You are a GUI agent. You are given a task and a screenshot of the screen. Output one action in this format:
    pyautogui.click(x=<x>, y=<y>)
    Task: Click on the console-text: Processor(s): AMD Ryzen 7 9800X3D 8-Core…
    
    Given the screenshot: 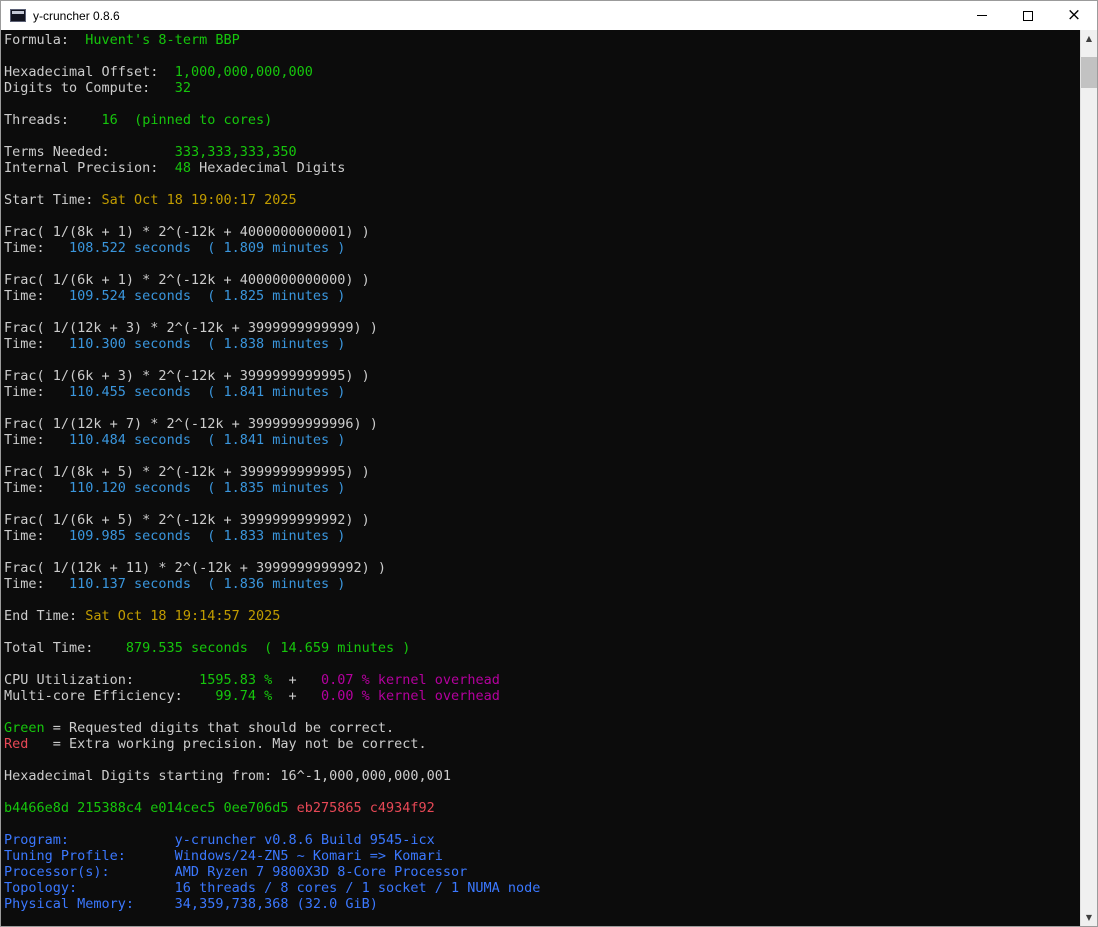 What is the action you would take?
    pyautogui.click(x=236, y=872)
    